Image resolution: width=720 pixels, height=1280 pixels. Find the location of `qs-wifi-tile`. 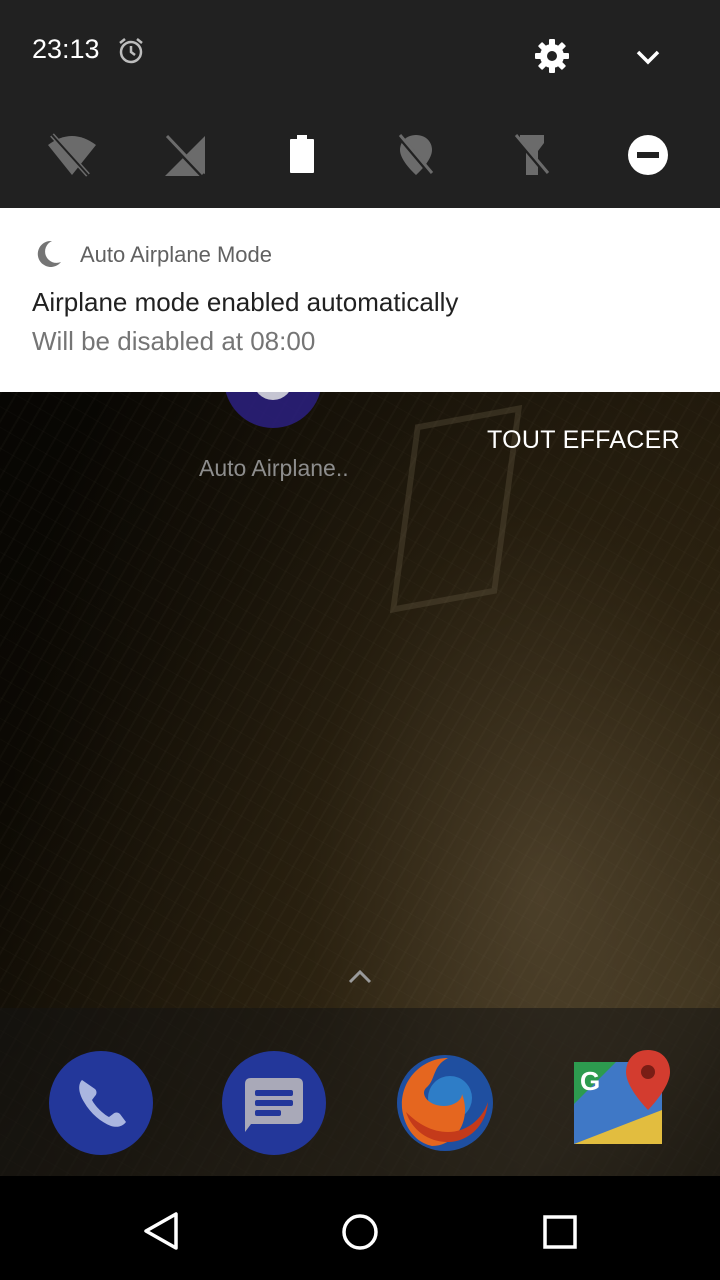

qs-wifi-tile is located at coordinates (72, 155).